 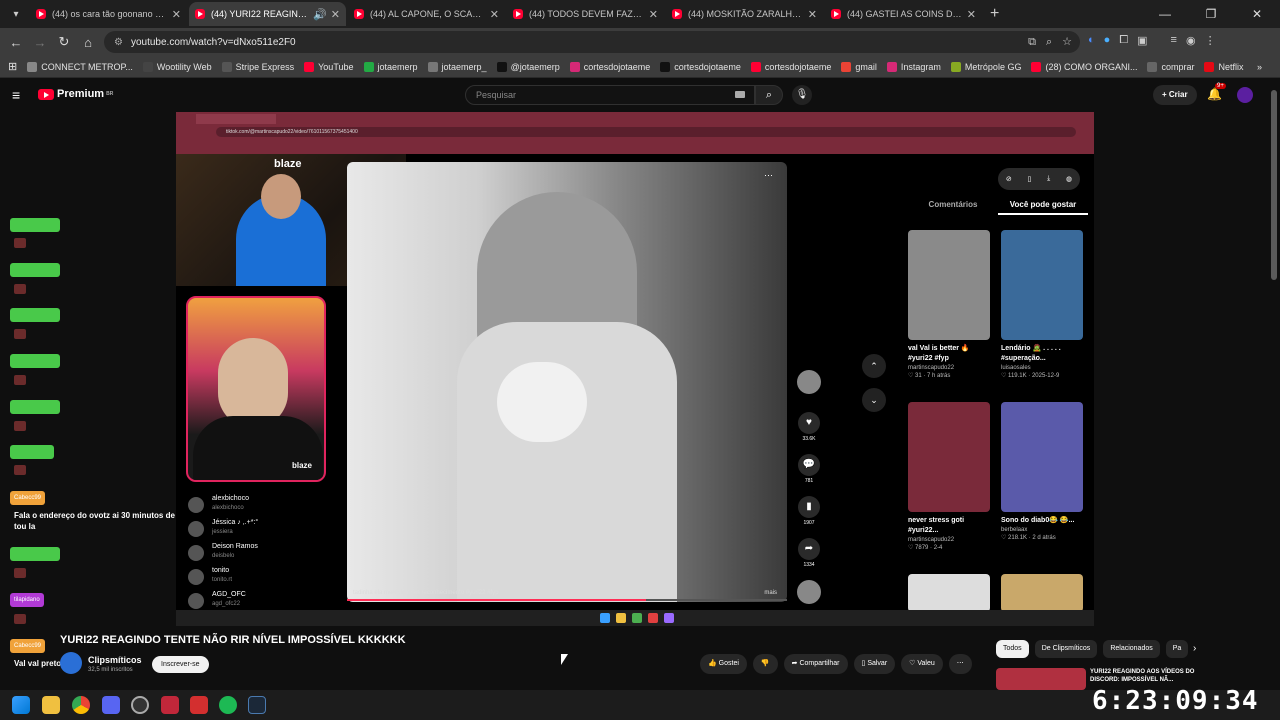 I want to click on bookmark-item: Stripe Express, so click(x=257, y=66).